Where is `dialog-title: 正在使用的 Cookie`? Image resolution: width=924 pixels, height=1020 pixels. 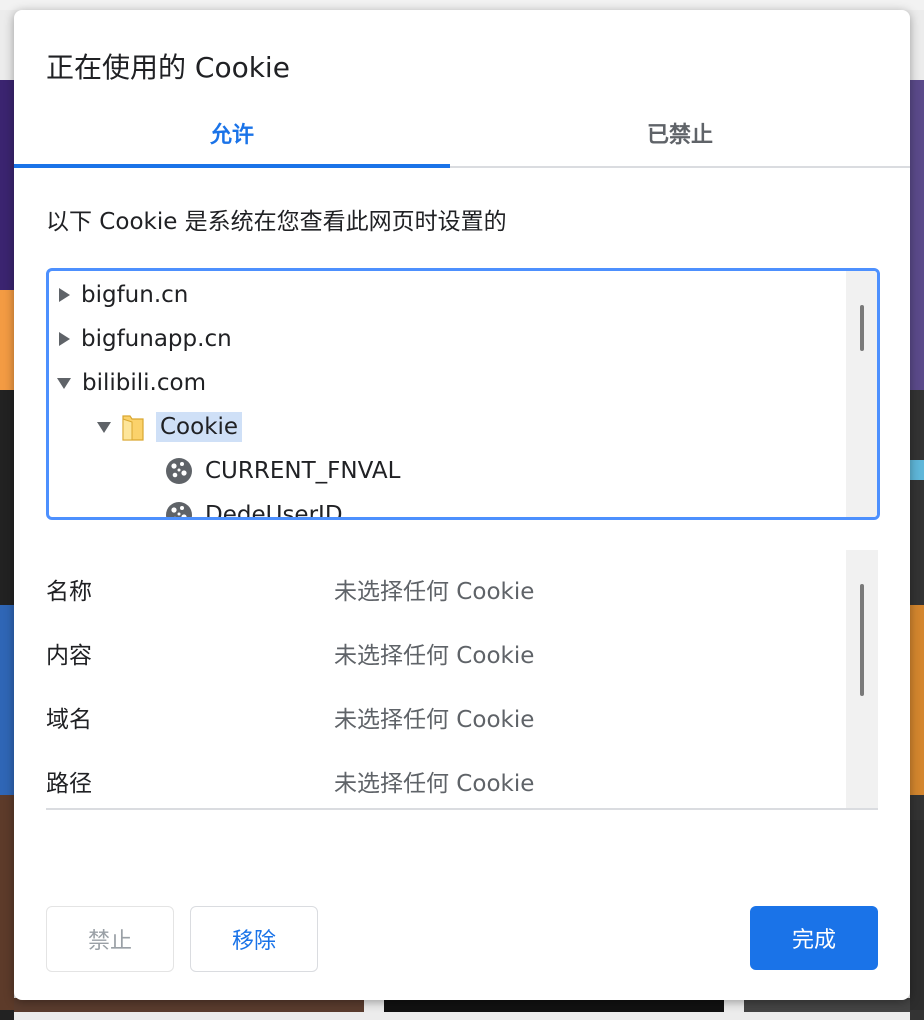
dialog-title: 正在使用的 Cookie is located at coordinates (168, 67).